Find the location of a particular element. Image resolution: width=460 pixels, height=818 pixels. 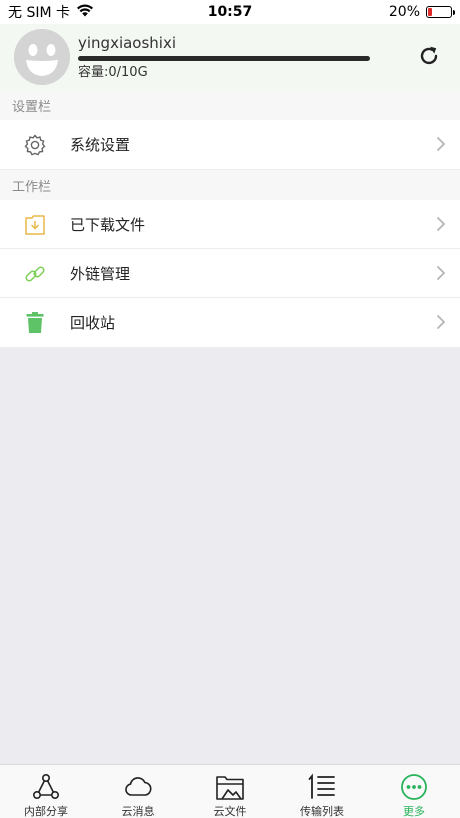

username: yingxiaoshixi is located at coordinates (127, 43).